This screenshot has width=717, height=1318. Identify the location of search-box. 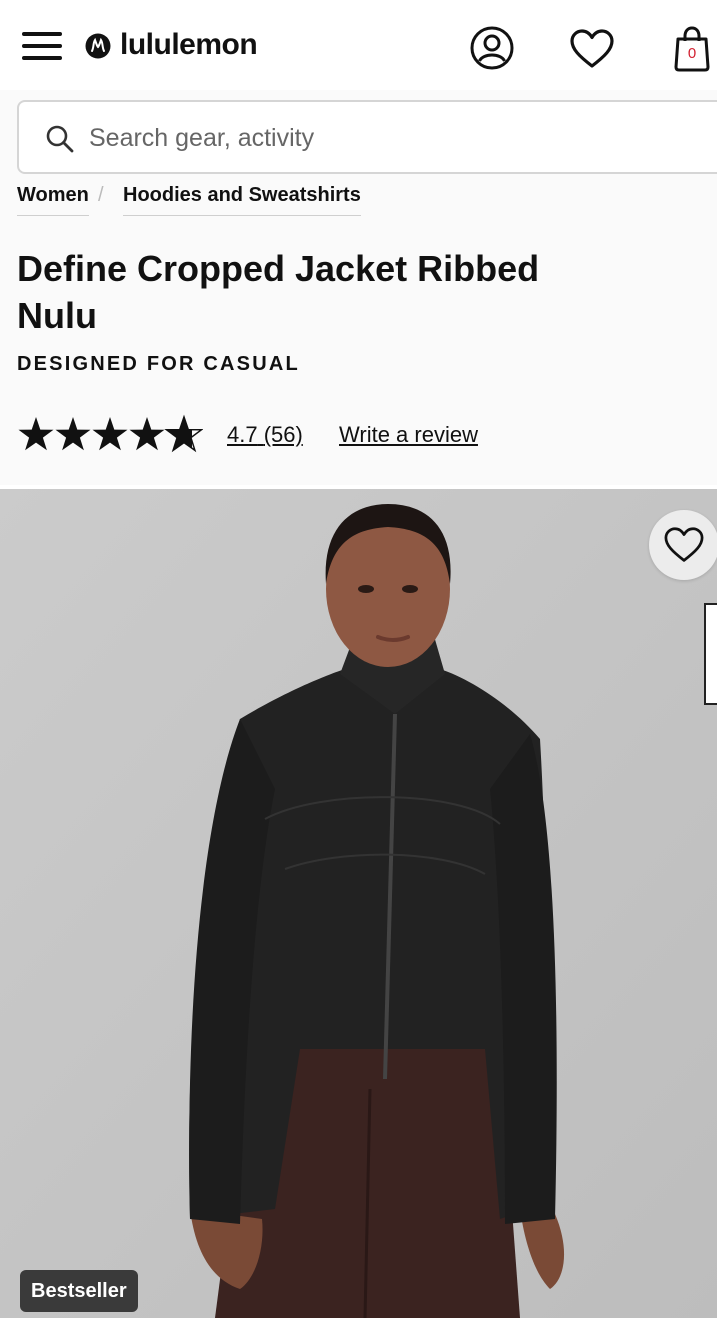
(367, 137).